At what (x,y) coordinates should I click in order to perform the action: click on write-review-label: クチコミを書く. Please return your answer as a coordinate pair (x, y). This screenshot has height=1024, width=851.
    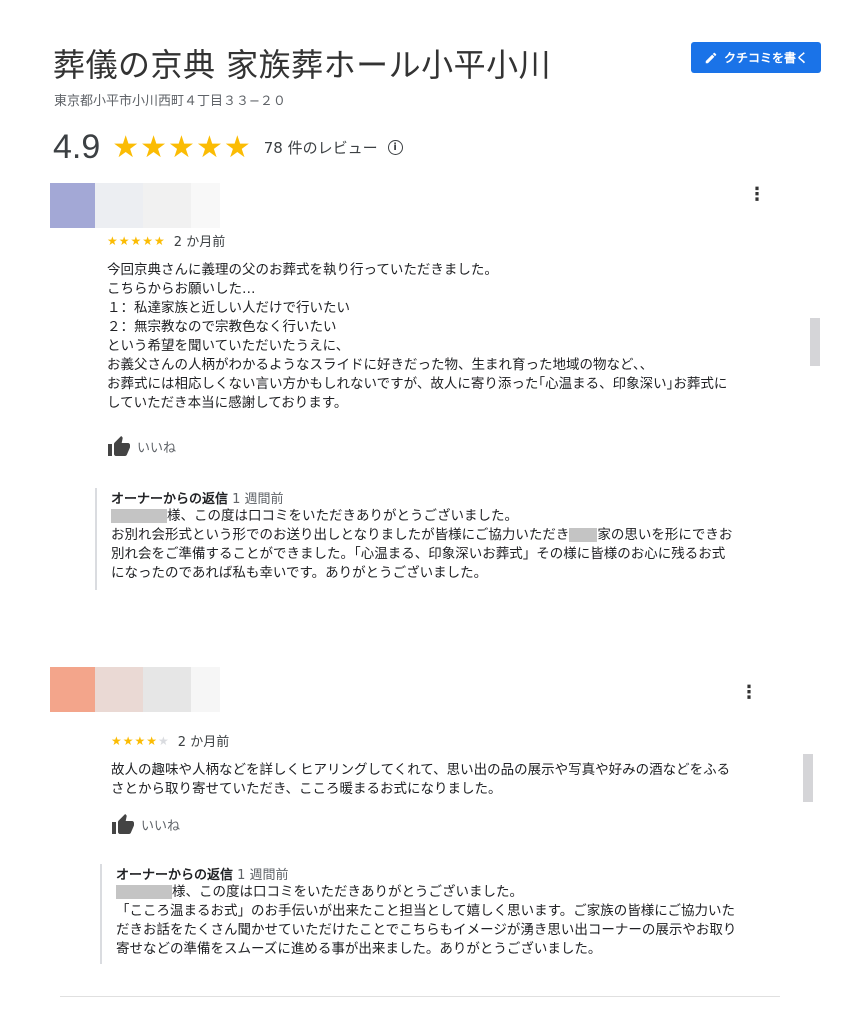
    Looking at the image, I should click on (765, 58).